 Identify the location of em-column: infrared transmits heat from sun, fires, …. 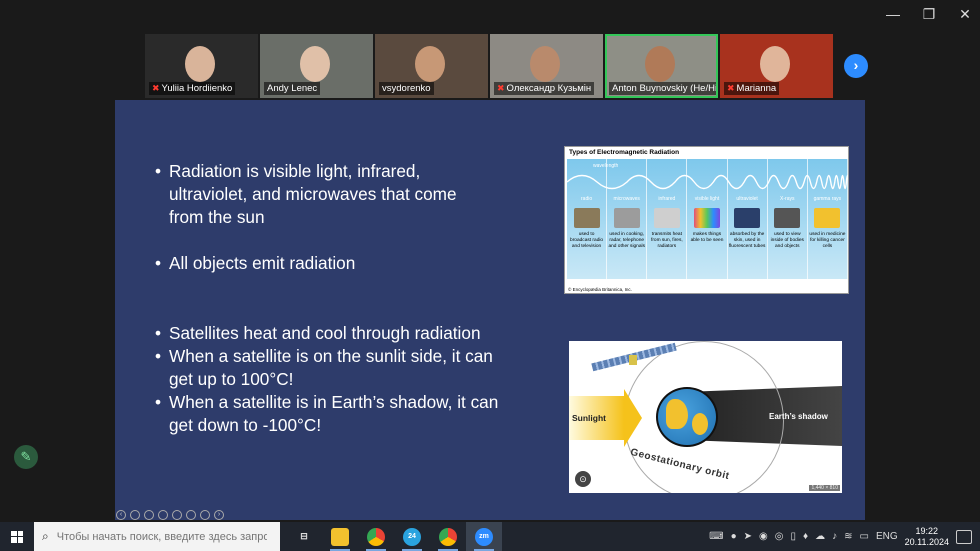
(667, 219).